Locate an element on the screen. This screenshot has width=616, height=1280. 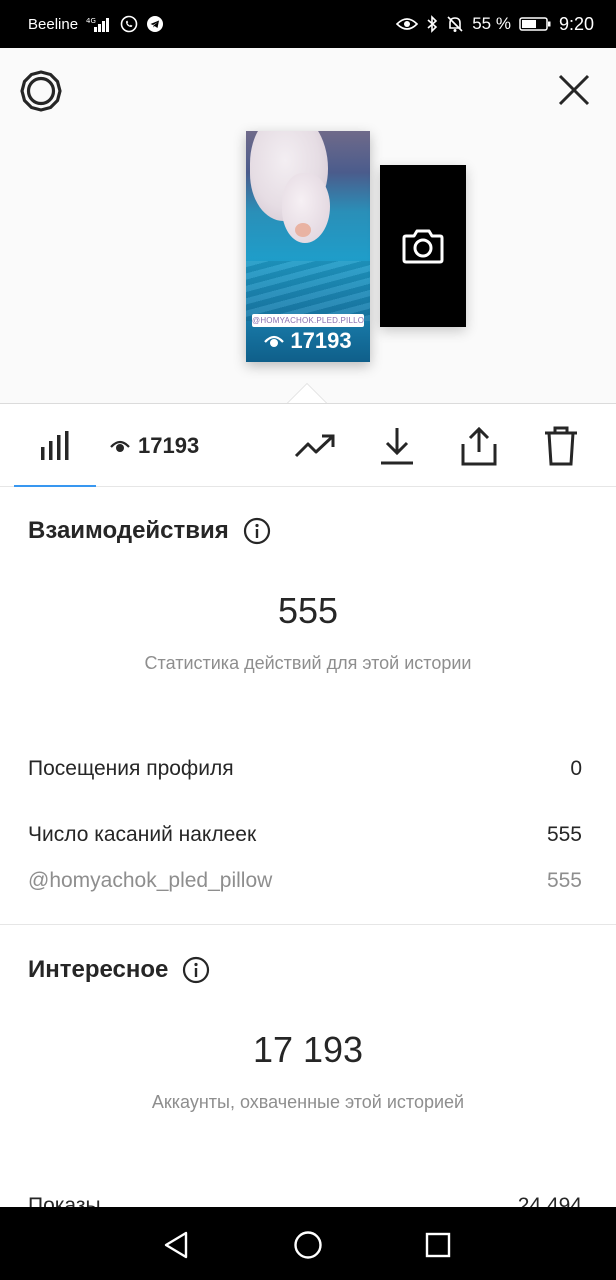
download-button is located at coordinates (397, 446).